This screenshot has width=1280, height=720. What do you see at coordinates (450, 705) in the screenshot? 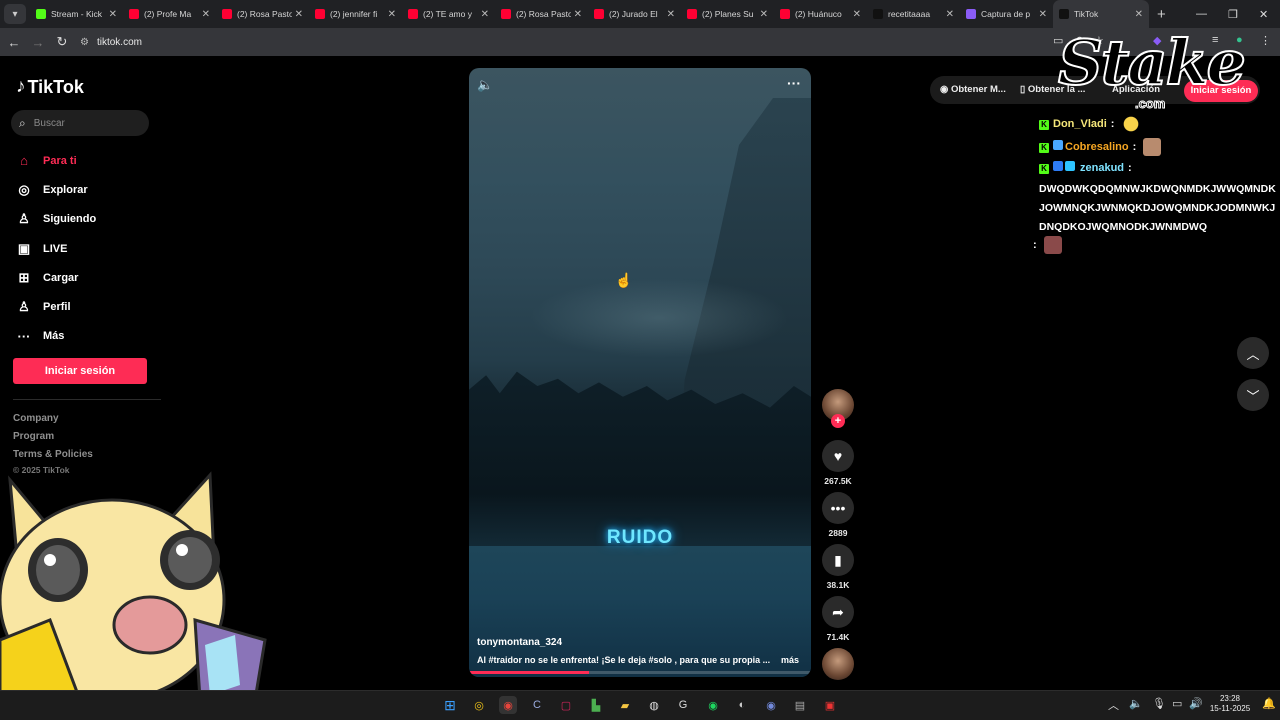
I see `start-icon: ⊞` at bounding box center [450, 705].